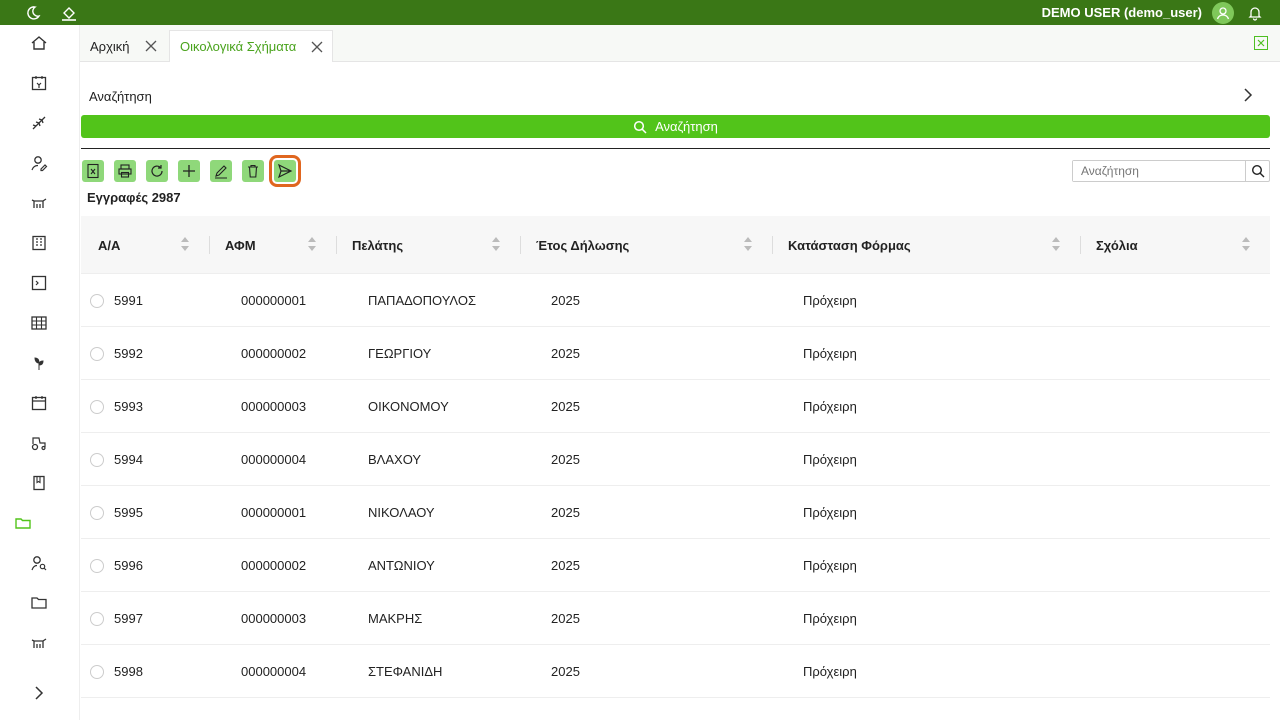  I want to click on plant-icon, so click(39, 363).